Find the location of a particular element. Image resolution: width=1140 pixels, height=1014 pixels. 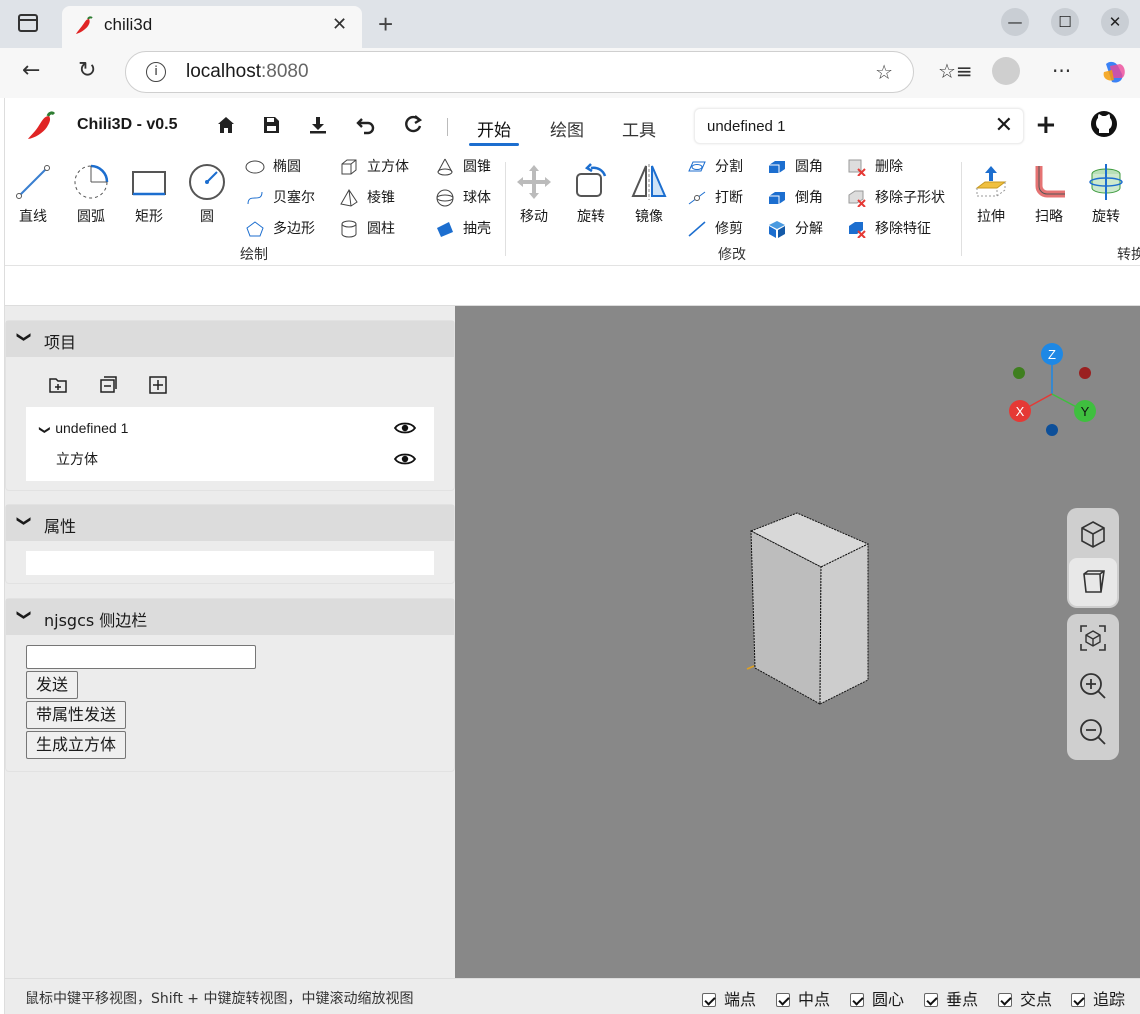

maximize-button: ☐ is located at coordinates (1065, 22).